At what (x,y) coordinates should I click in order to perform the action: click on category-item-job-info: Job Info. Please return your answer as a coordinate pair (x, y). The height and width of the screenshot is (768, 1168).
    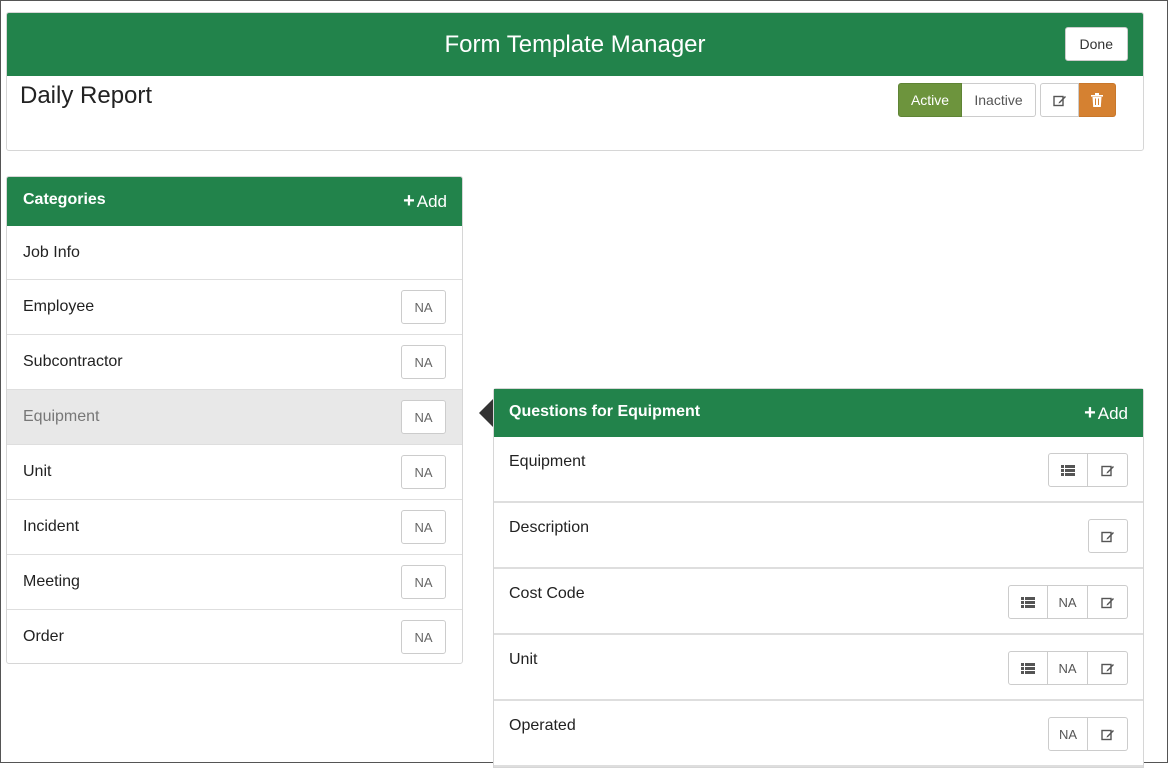
    Looking at the image, I should click on (234, 252).